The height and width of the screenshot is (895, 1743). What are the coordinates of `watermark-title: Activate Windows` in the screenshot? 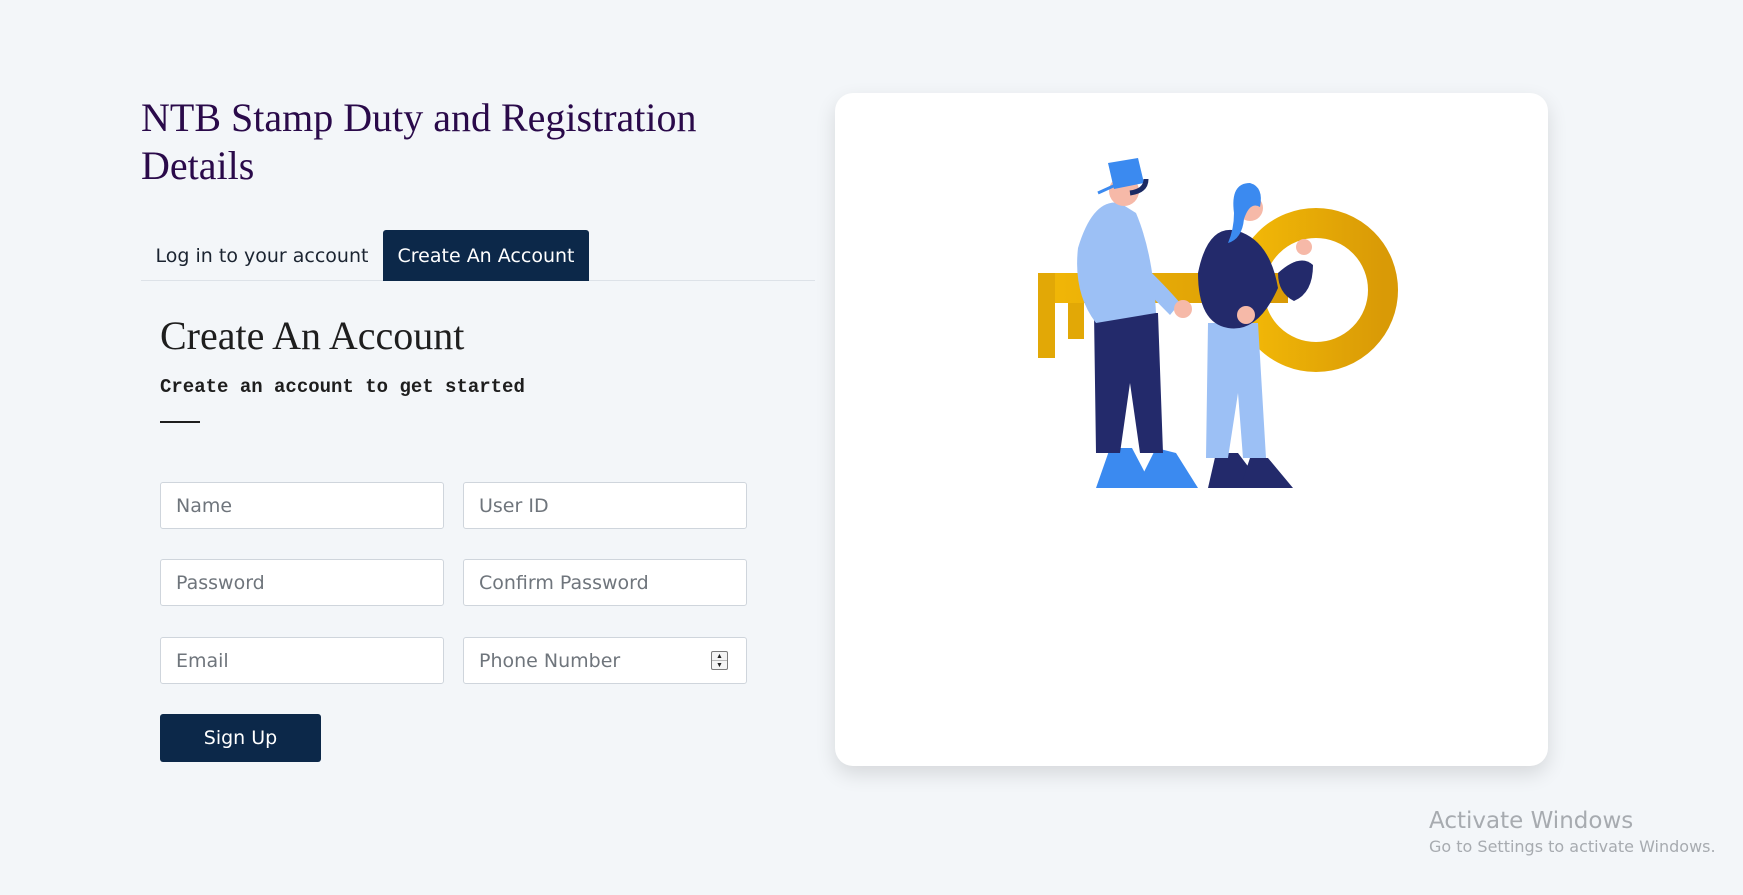 It's located at (1531, 821).